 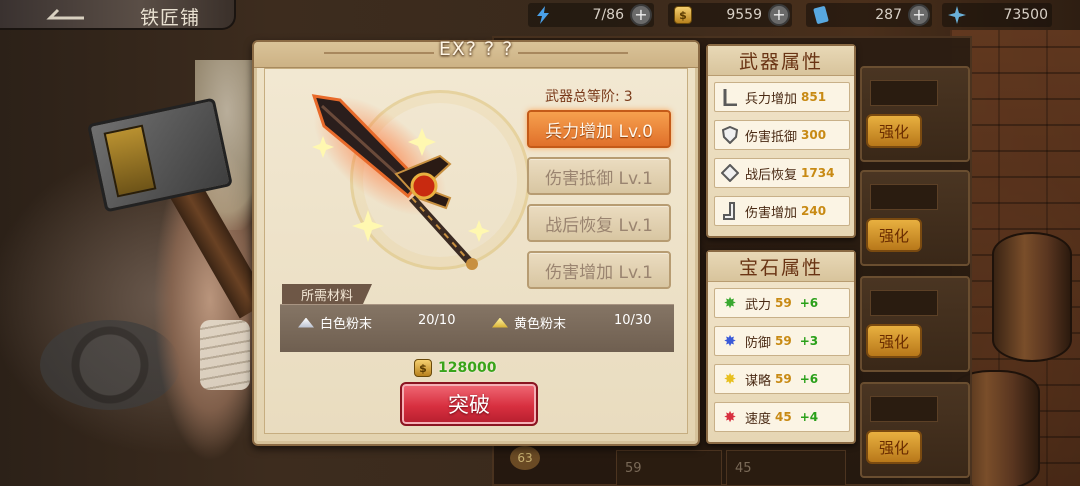 What do you see at coordinates (771, 99) in the screenshot?
I see `stat-name: 兵力增加` at bounding box center [771, 99].